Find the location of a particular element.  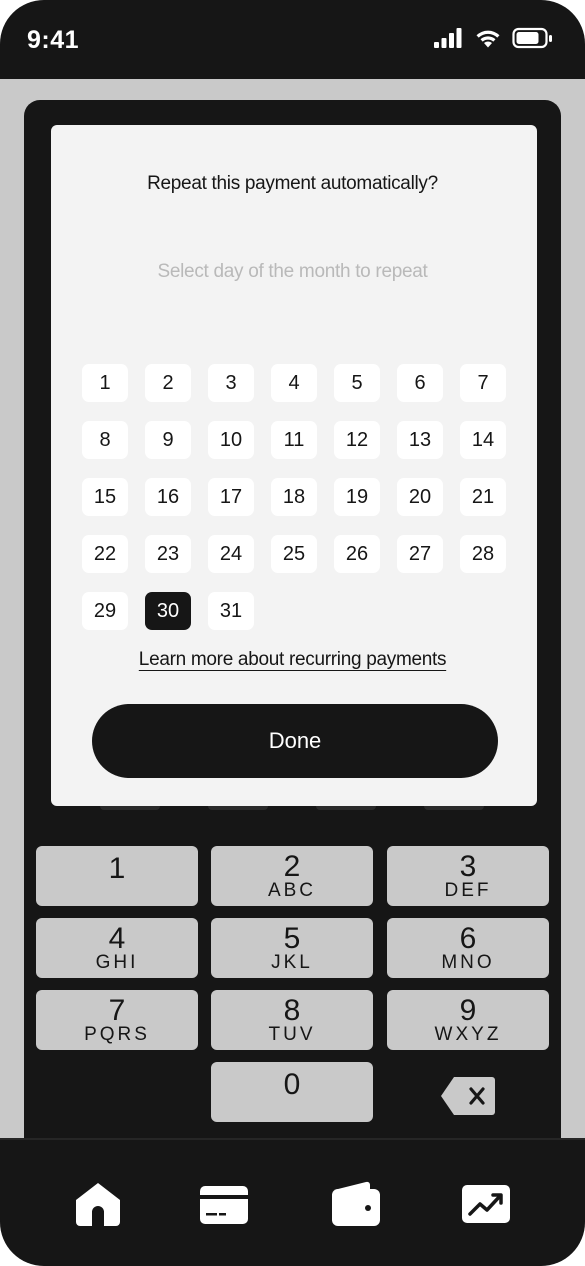

keypad-key-2: 2 ABC is located at coordinates (292, 876).